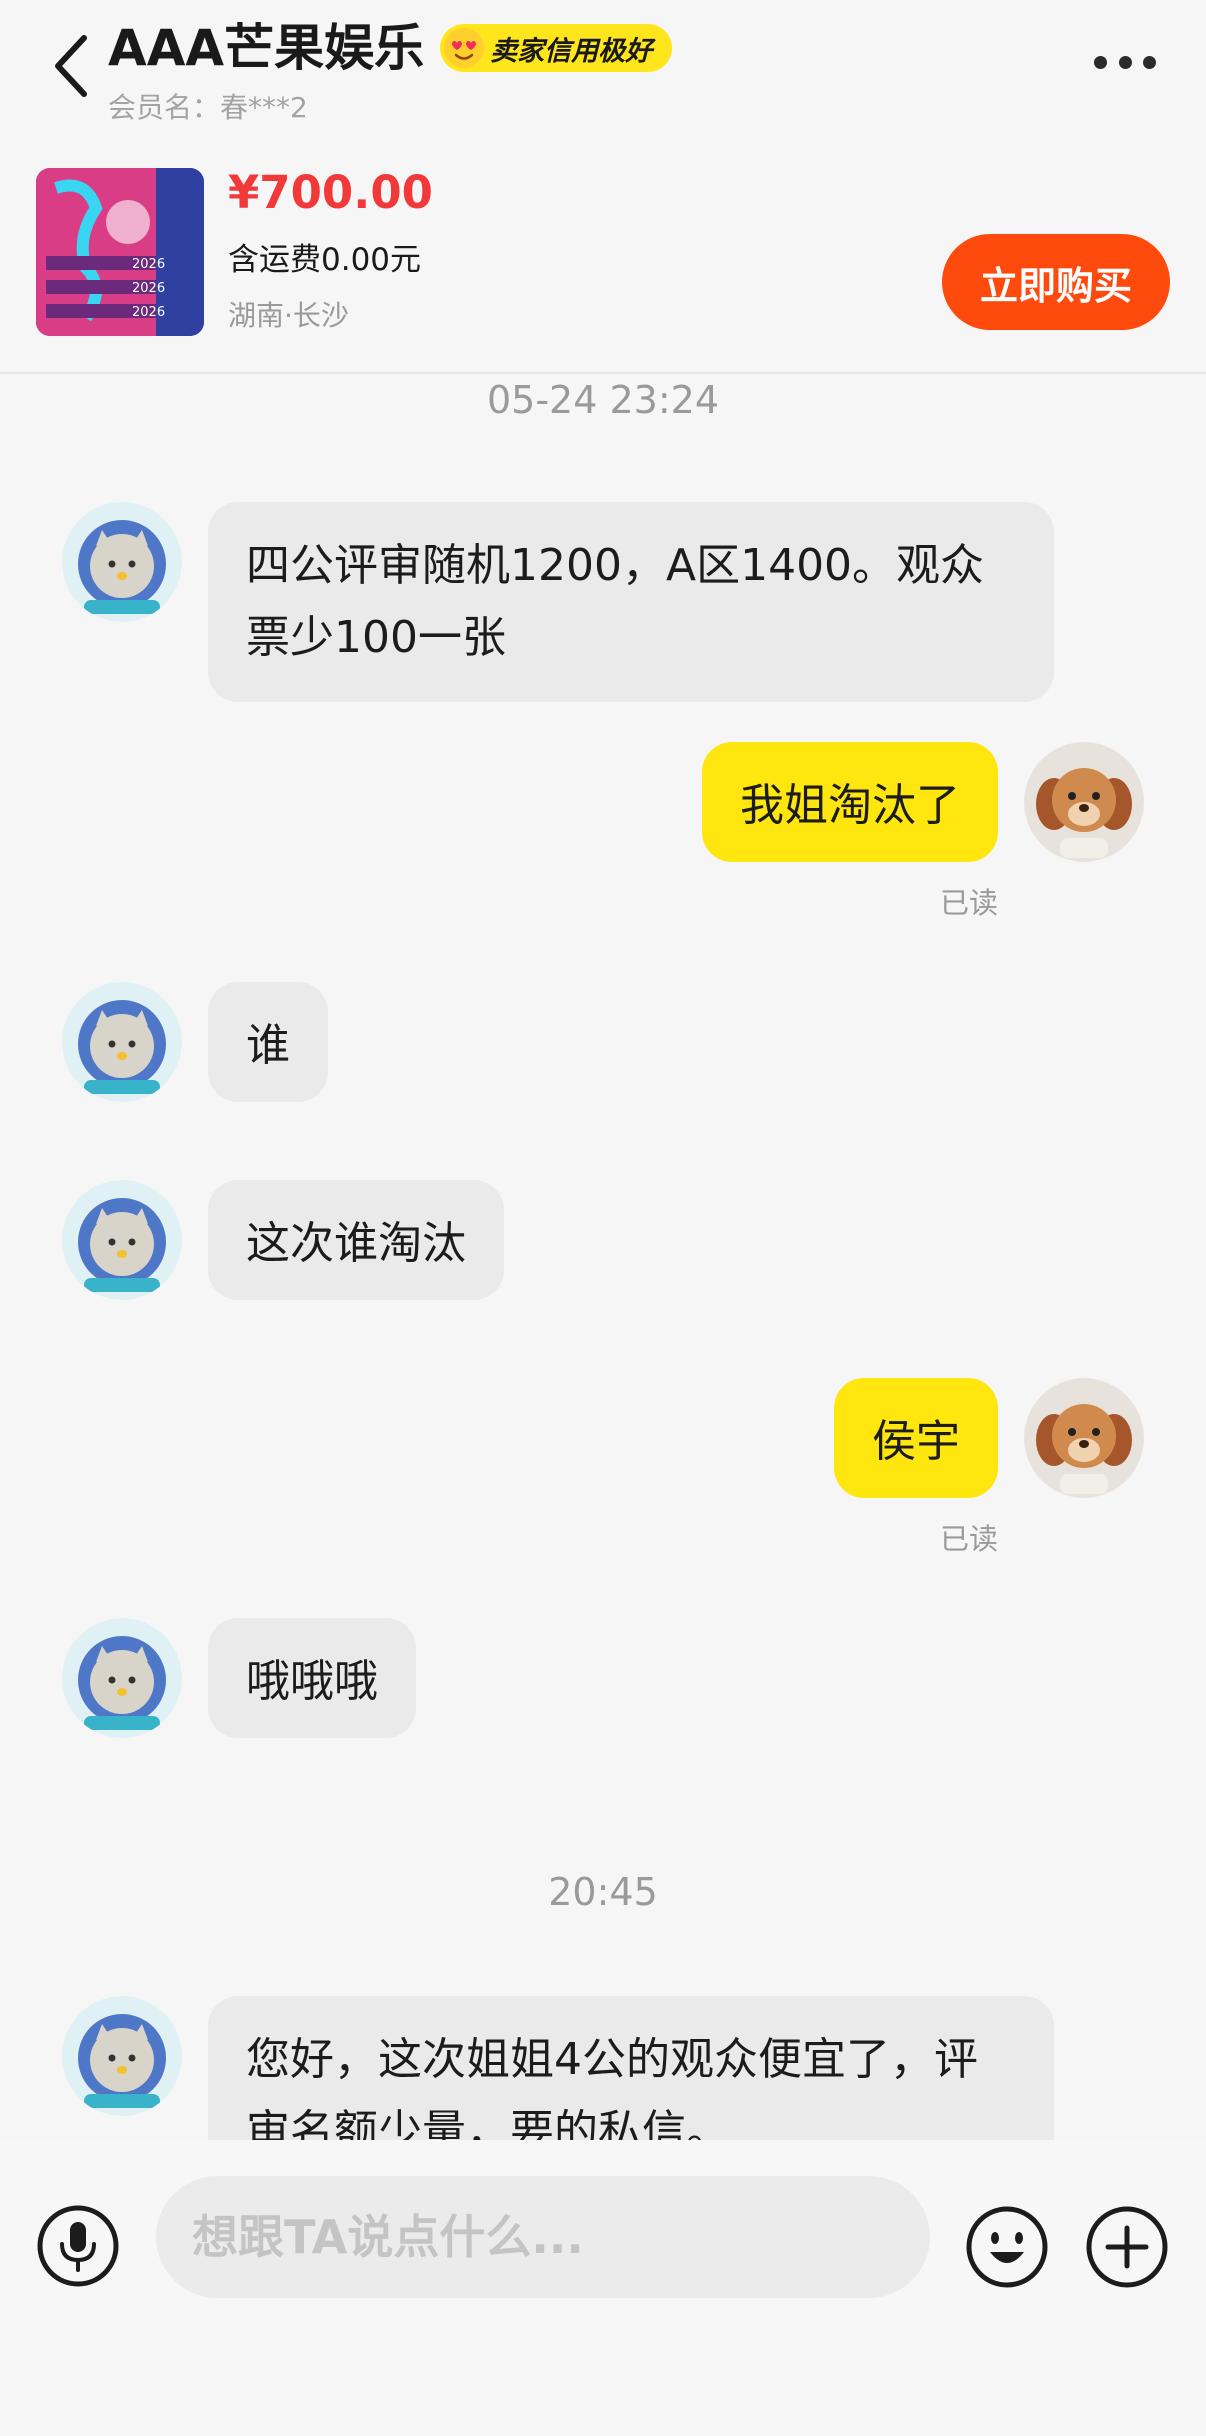 The height and width of the screenshot is (2436, 1206). Describe the element at coordinates (571, 51) in the screenshot. I see `credit-badge-label: 卖家信用极好` at that location.